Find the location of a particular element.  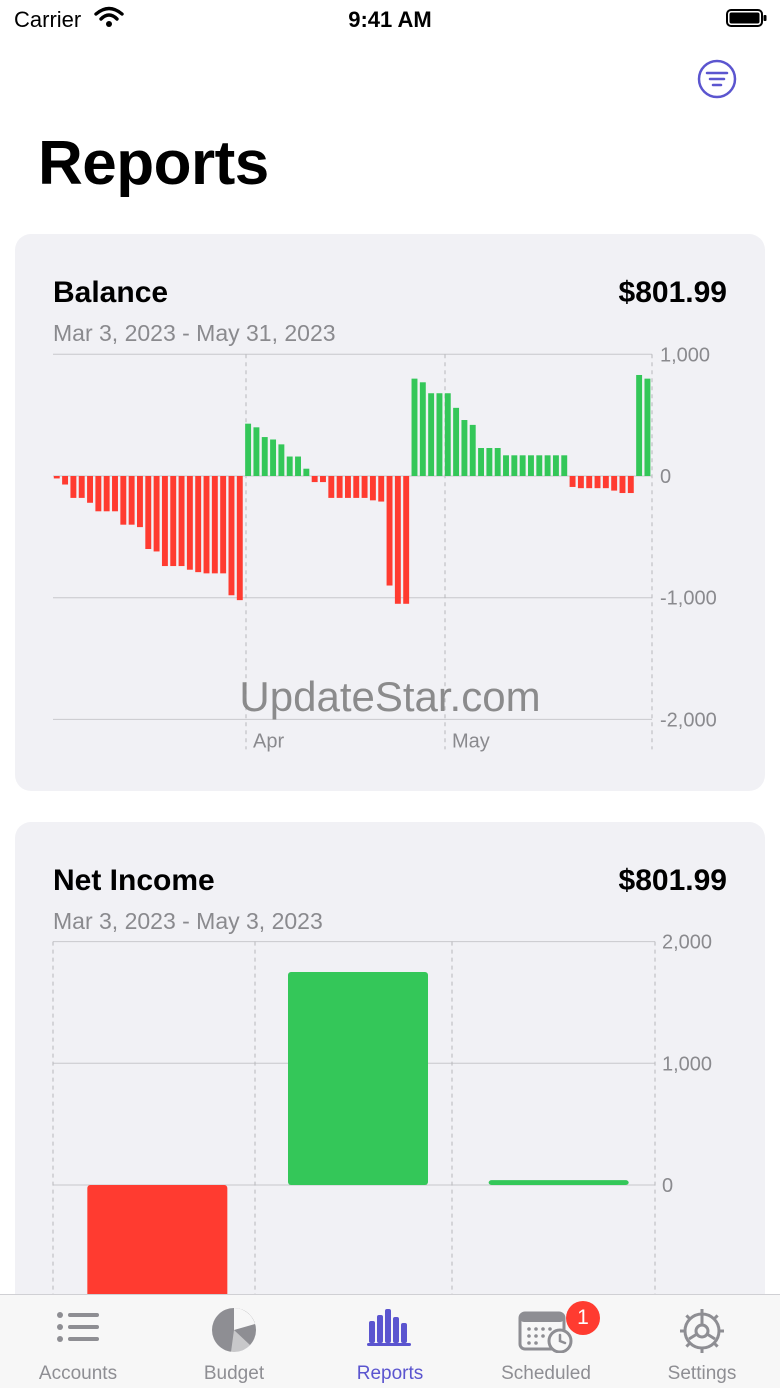

scheduled-badge: 1 is located at coordinates (583, 1318).